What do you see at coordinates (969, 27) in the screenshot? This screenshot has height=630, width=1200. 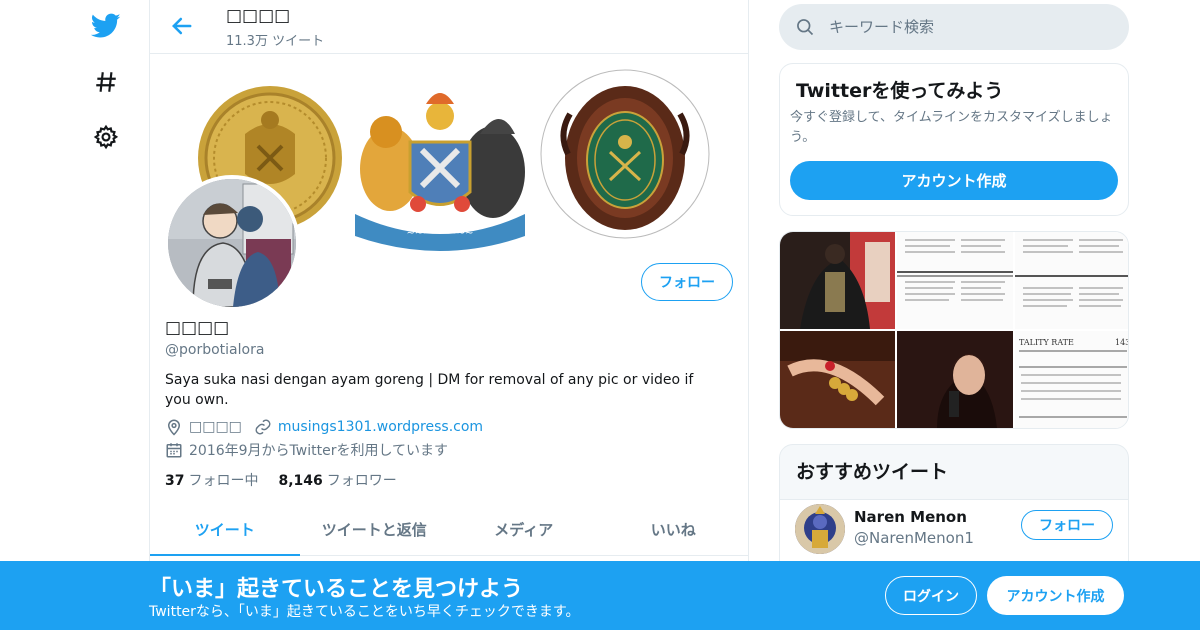 I see `search-input` at bounding box center [969, 27].